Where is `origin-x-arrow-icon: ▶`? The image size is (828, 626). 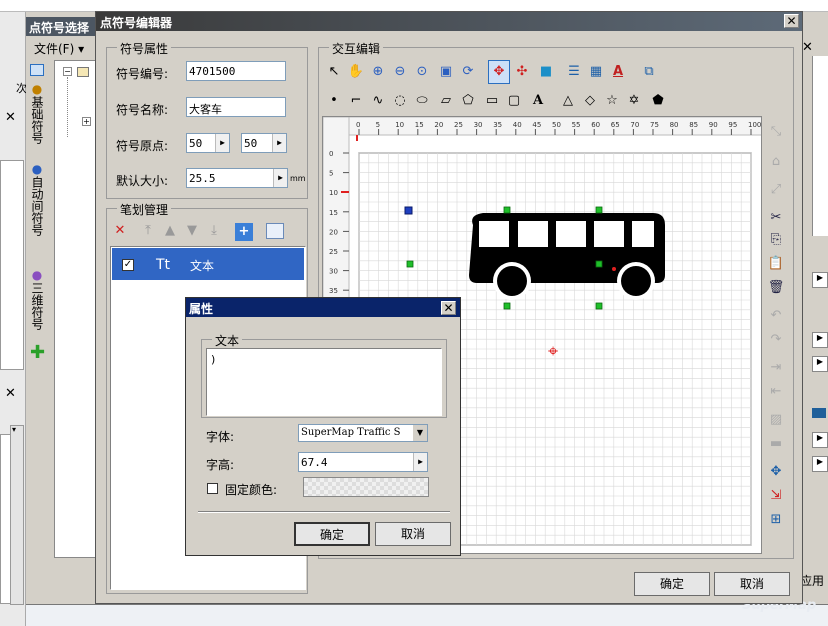 origin-x-arrow-icon: ▶ is located at coordinates (222, 143).